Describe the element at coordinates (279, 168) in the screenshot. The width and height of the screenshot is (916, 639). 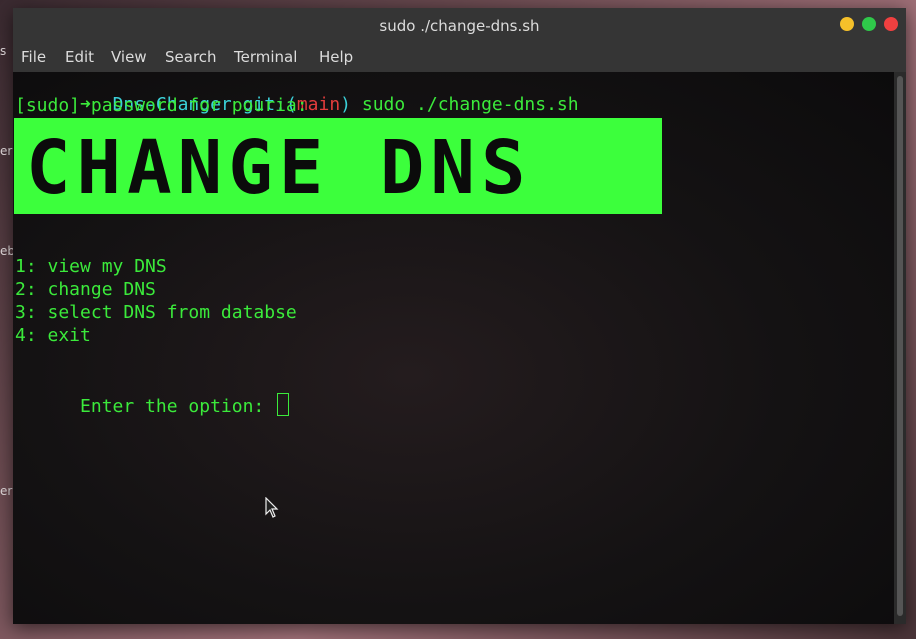
I see `banner-text: CHANGE DNS` at that location.